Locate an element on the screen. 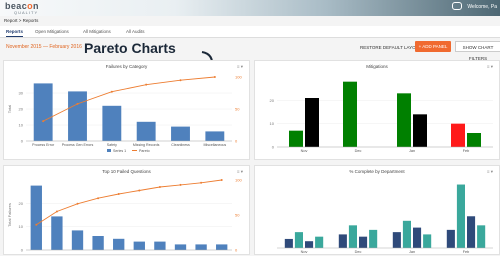  legend-label: Pareto is located at coordinates (144, 151).